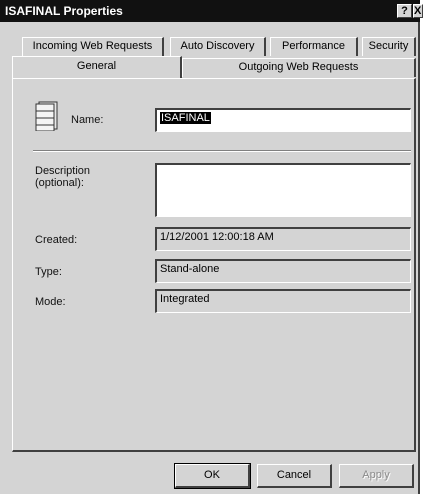 This screenshot has width=427, height=494. I want to click on window-title: ISAFINAL Properties, so click(64, 11).